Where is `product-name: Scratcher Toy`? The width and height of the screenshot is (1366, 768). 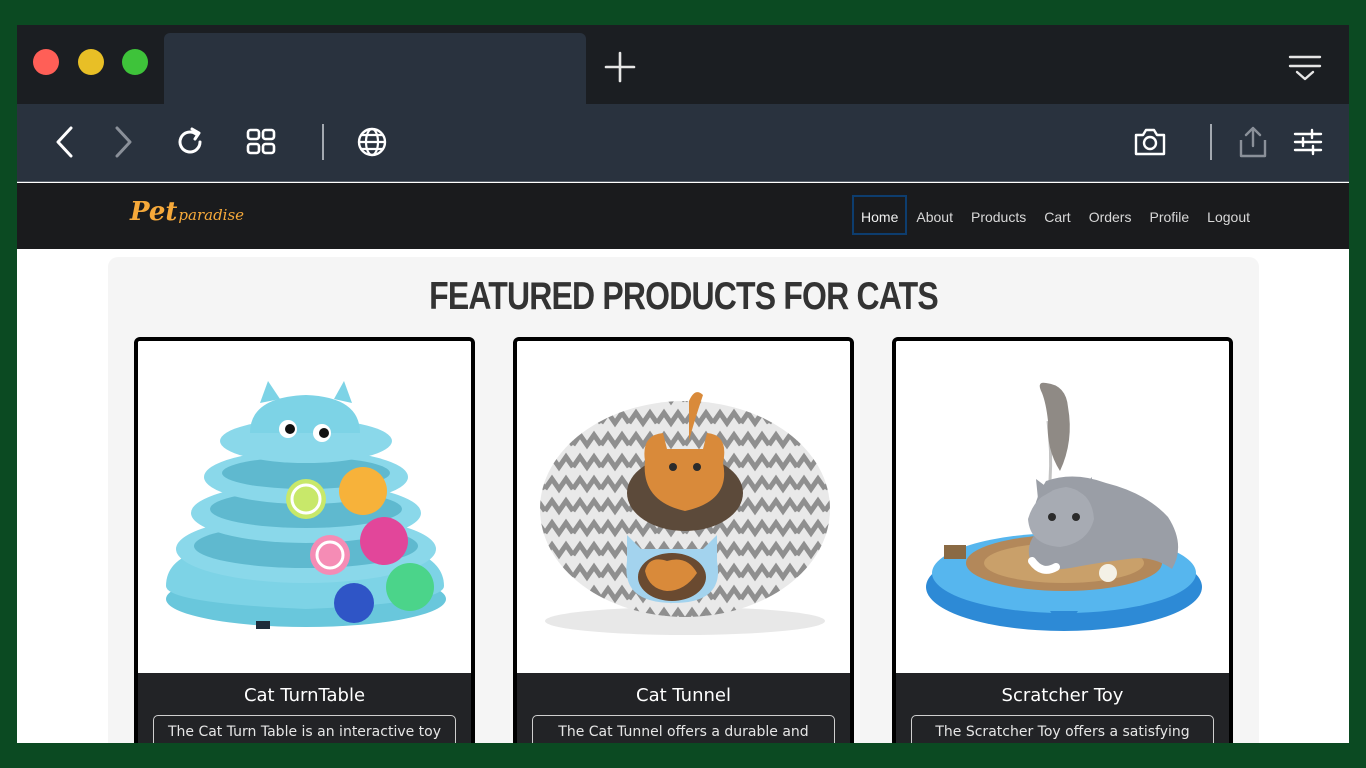
product-name: Scratcher Toy is located at coordinates (1062, 695).